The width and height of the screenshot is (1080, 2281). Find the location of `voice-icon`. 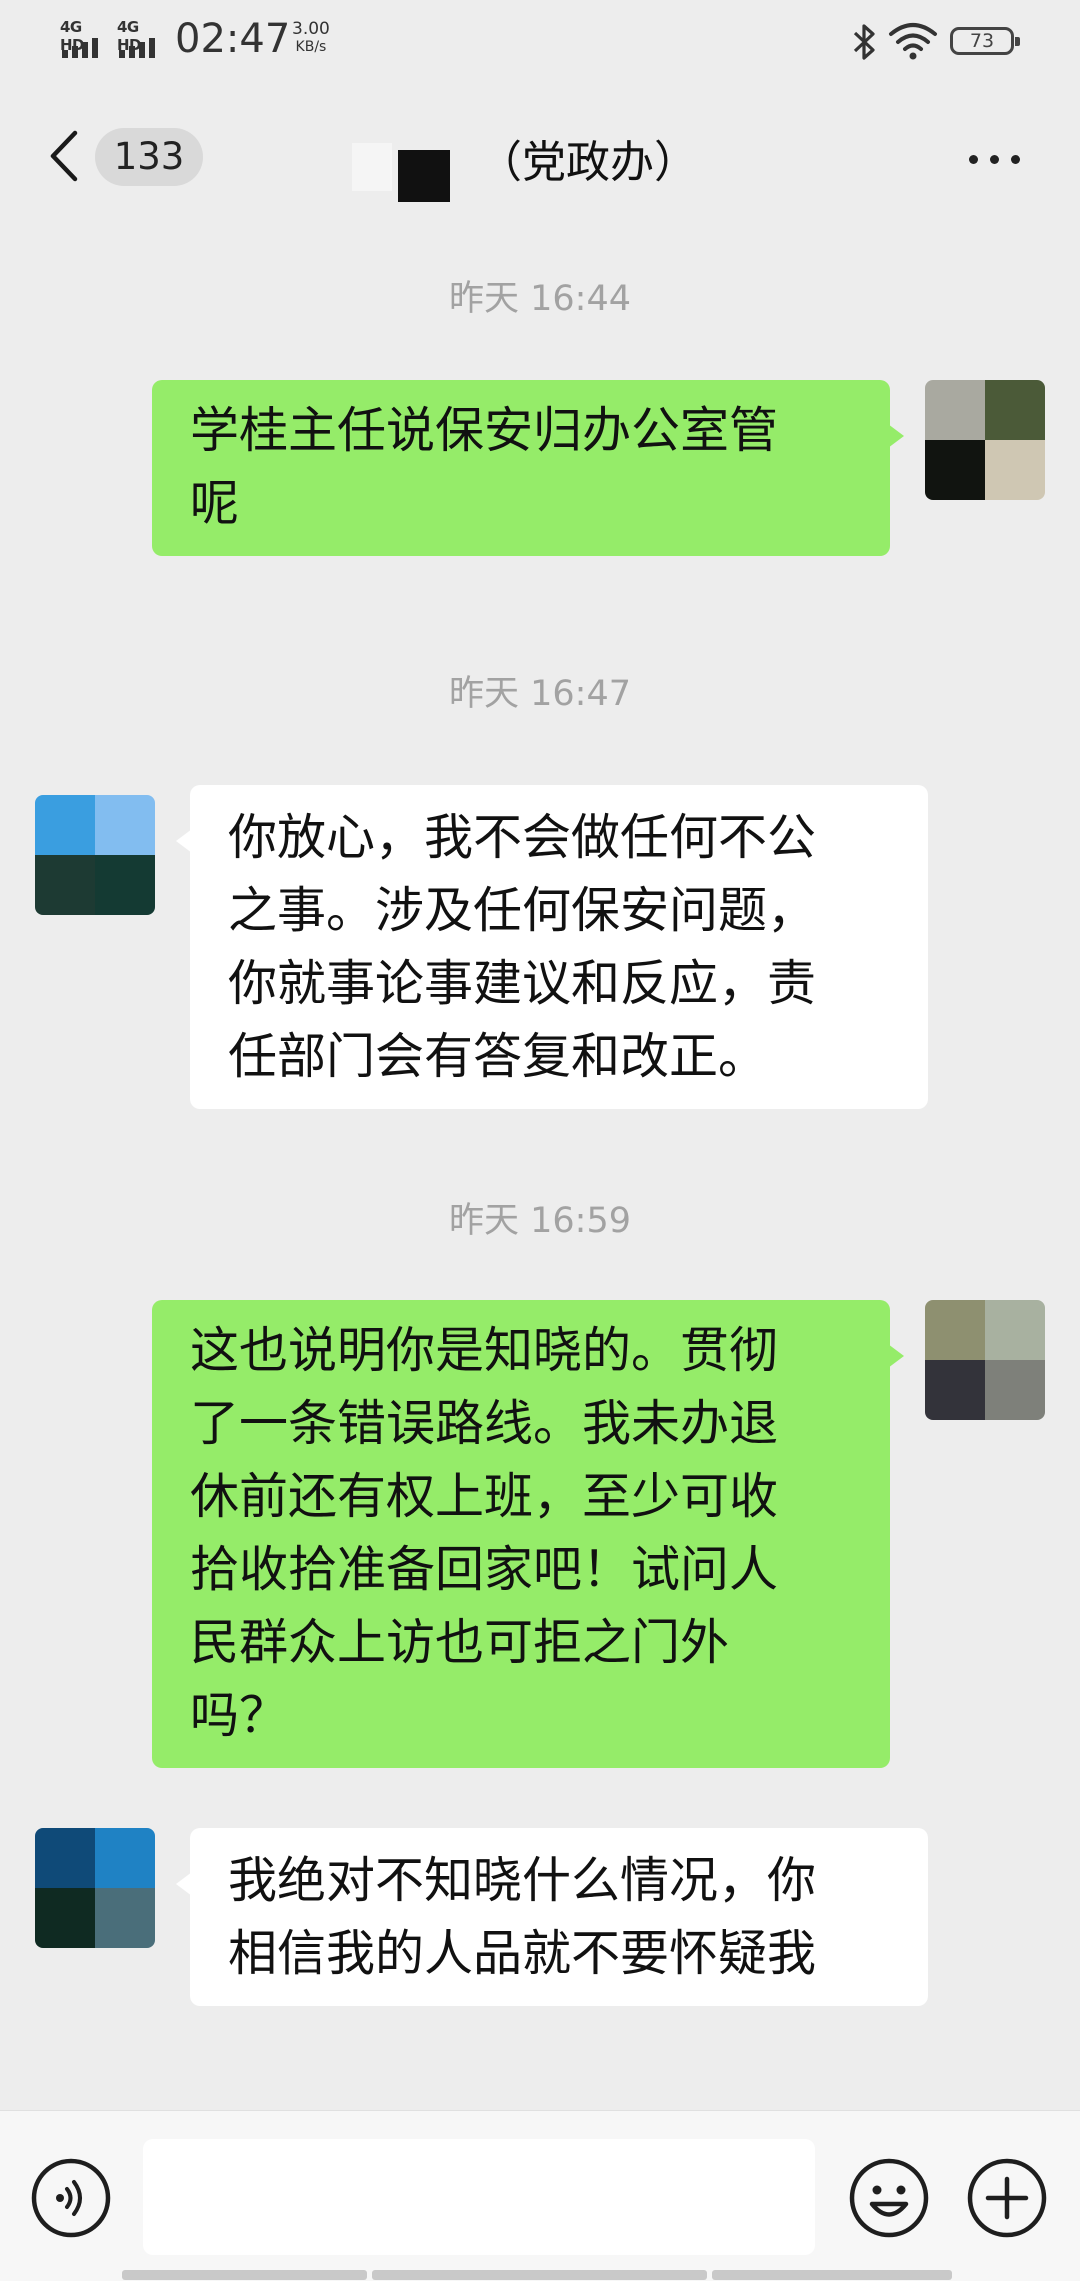

voice-icon is located at coordinates (71, 2198).